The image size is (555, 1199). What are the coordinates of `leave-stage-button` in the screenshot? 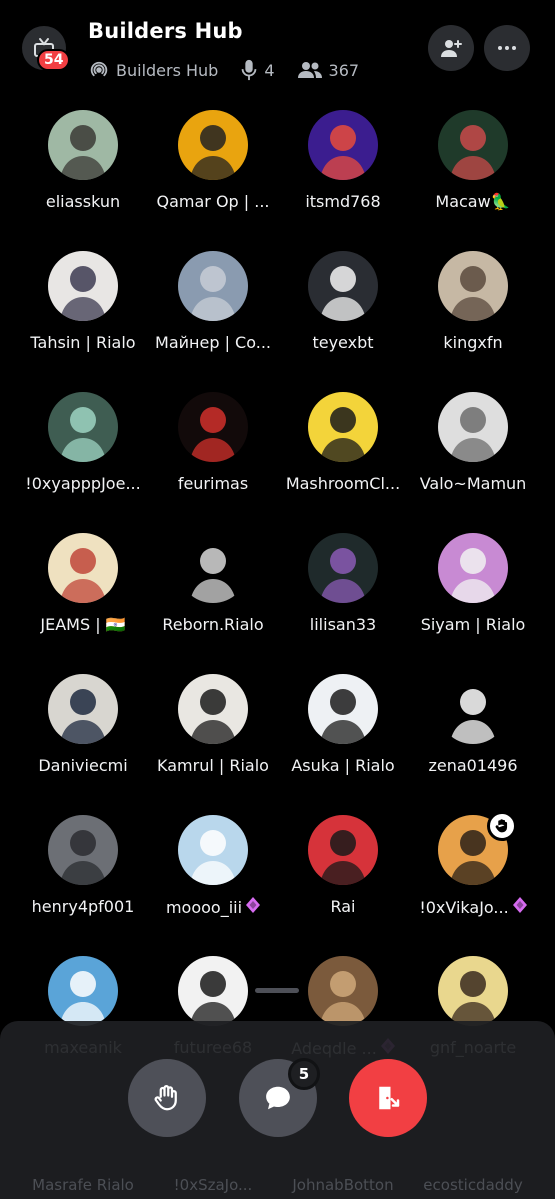 It's located at (388, 1098).